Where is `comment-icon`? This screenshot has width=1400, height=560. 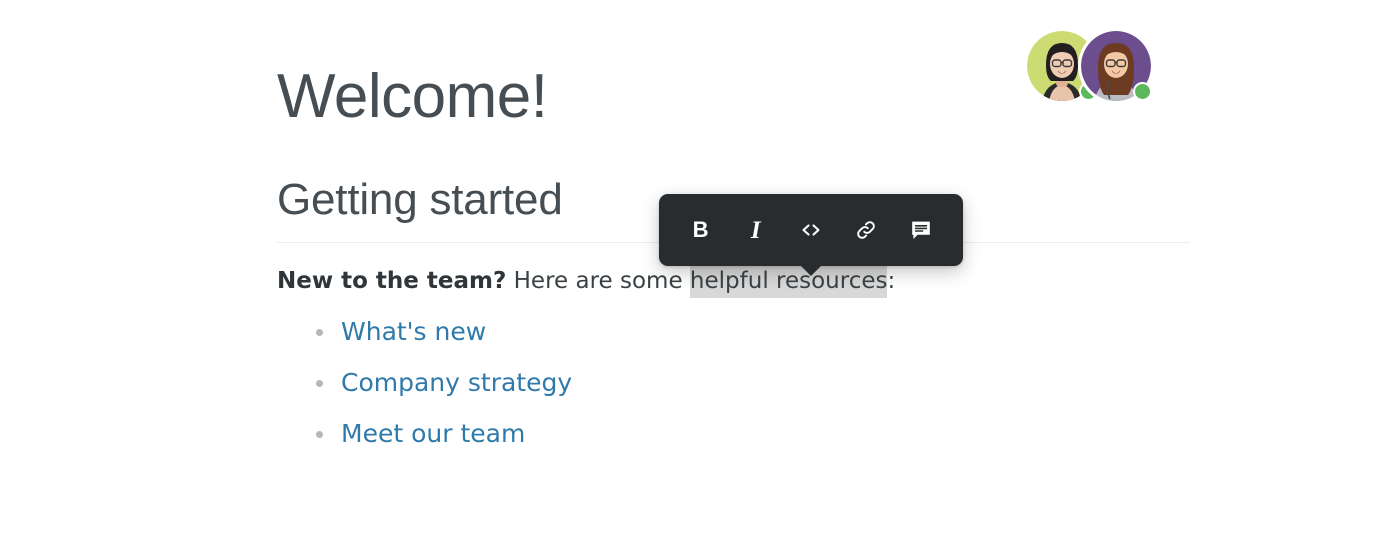
comment-icon is located at coordinates (921, 230).